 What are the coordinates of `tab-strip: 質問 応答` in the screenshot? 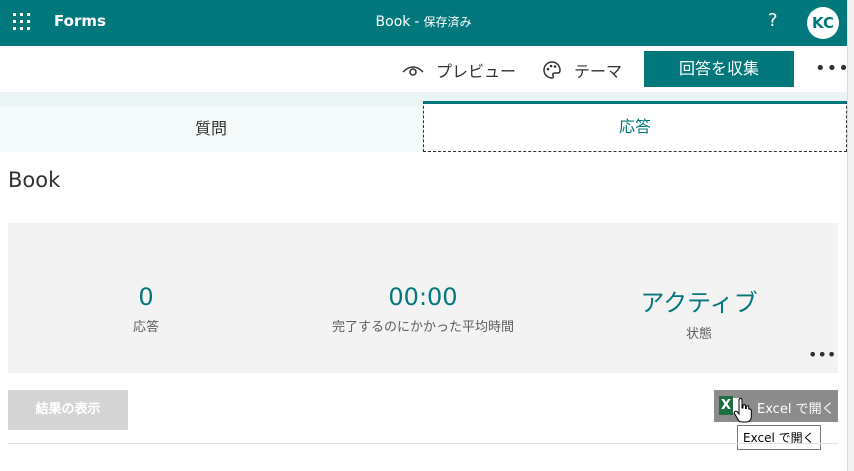 It's located at (423, 122).